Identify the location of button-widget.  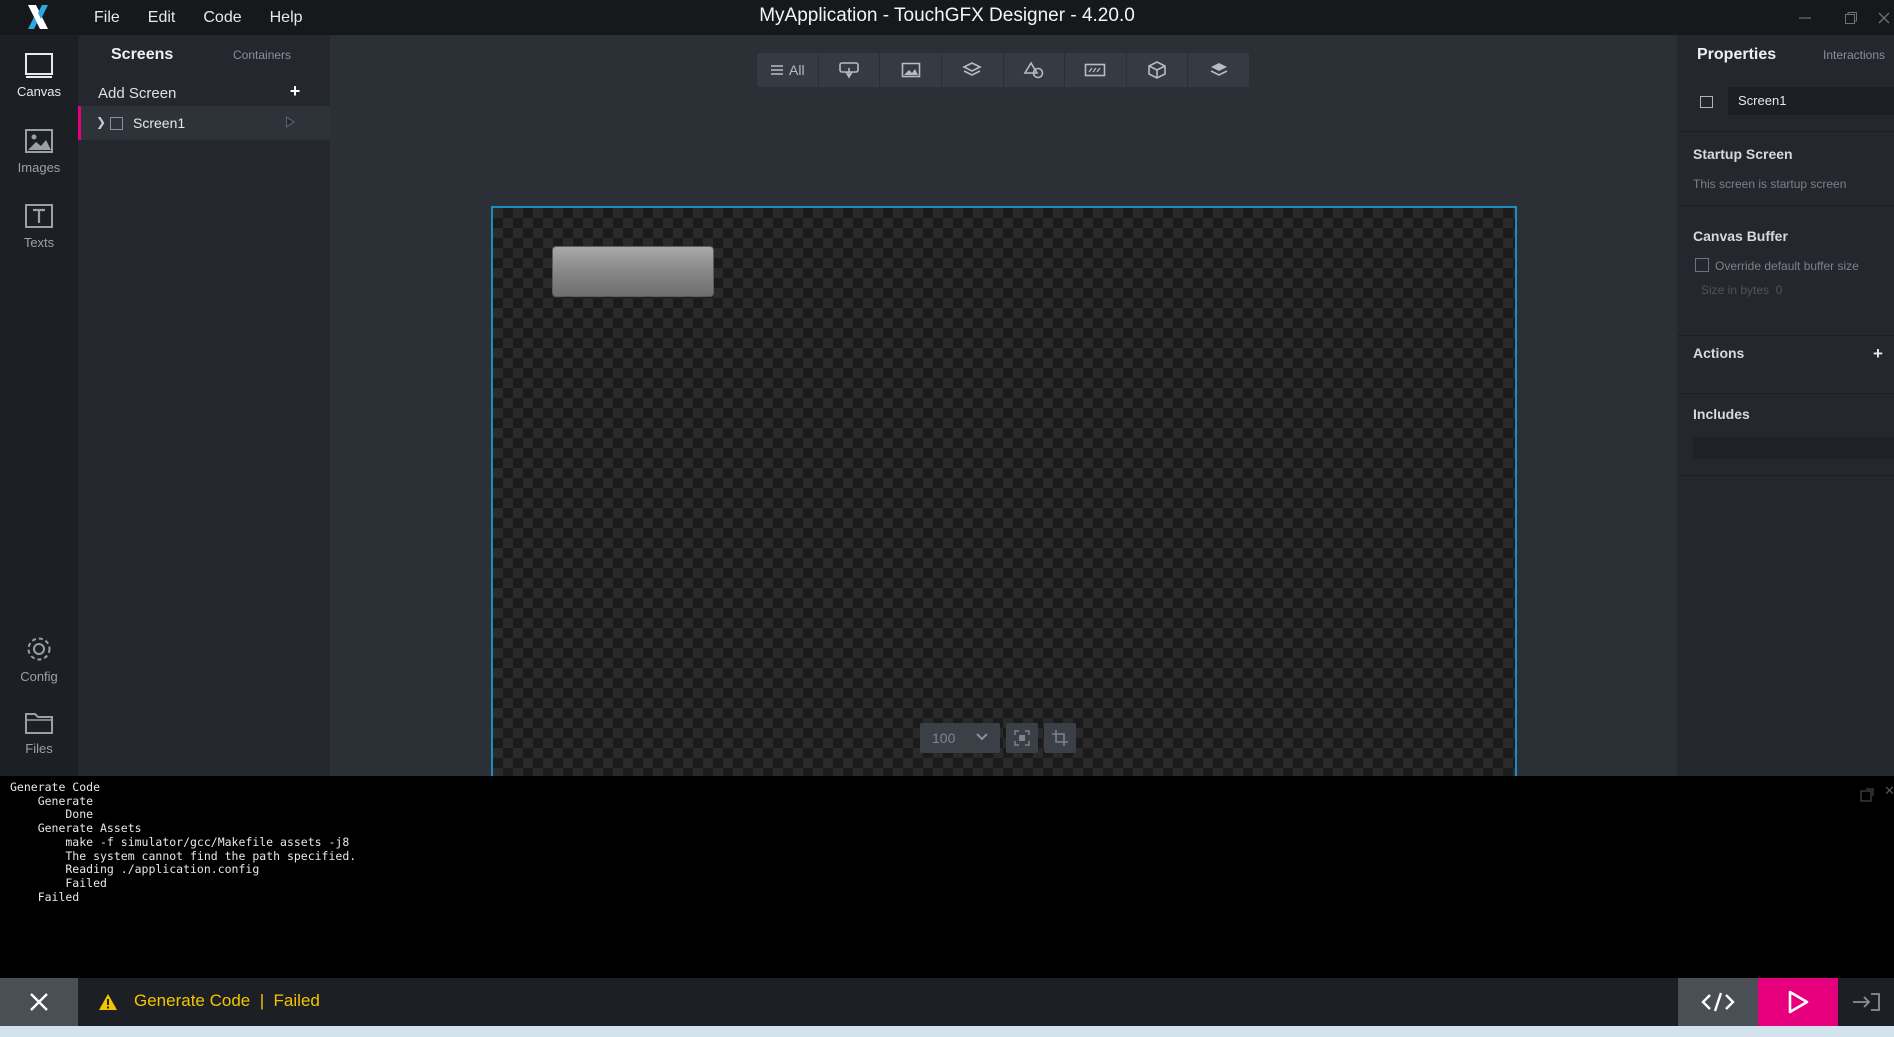
(633, 271).